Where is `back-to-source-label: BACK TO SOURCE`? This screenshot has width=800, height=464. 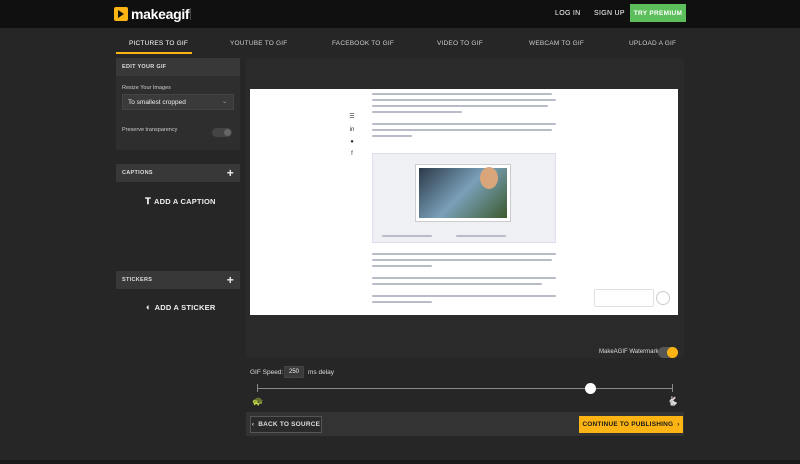 back-to-source-label: BACK TO SOURCE is located at coordinates (289, 424).